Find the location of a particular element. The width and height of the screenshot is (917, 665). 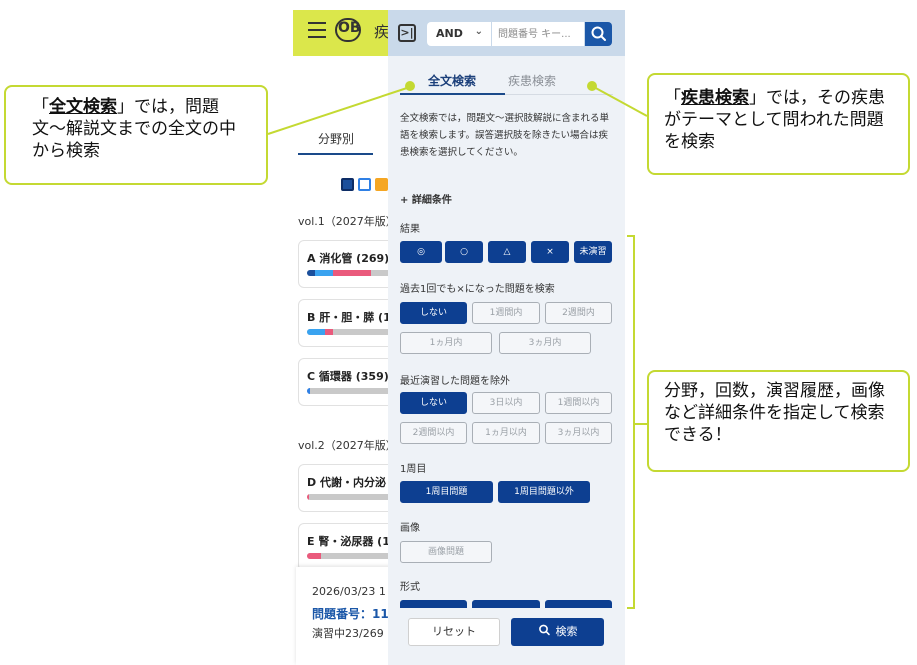

callout-right-pre: 「 is located at coordinates (672, 98).